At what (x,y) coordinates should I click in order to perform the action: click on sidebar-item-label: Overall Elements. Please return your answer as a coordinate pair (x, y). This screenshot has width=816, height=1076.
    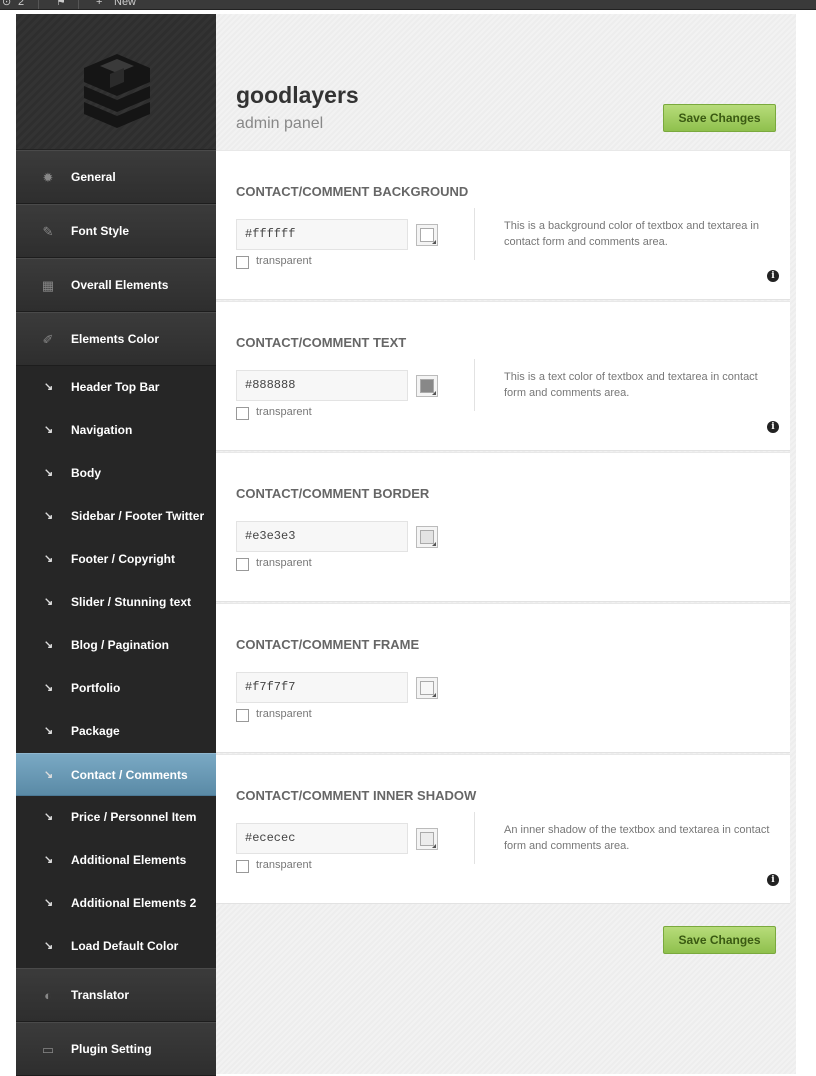
    Looking at the image, I should click on (120, 285).